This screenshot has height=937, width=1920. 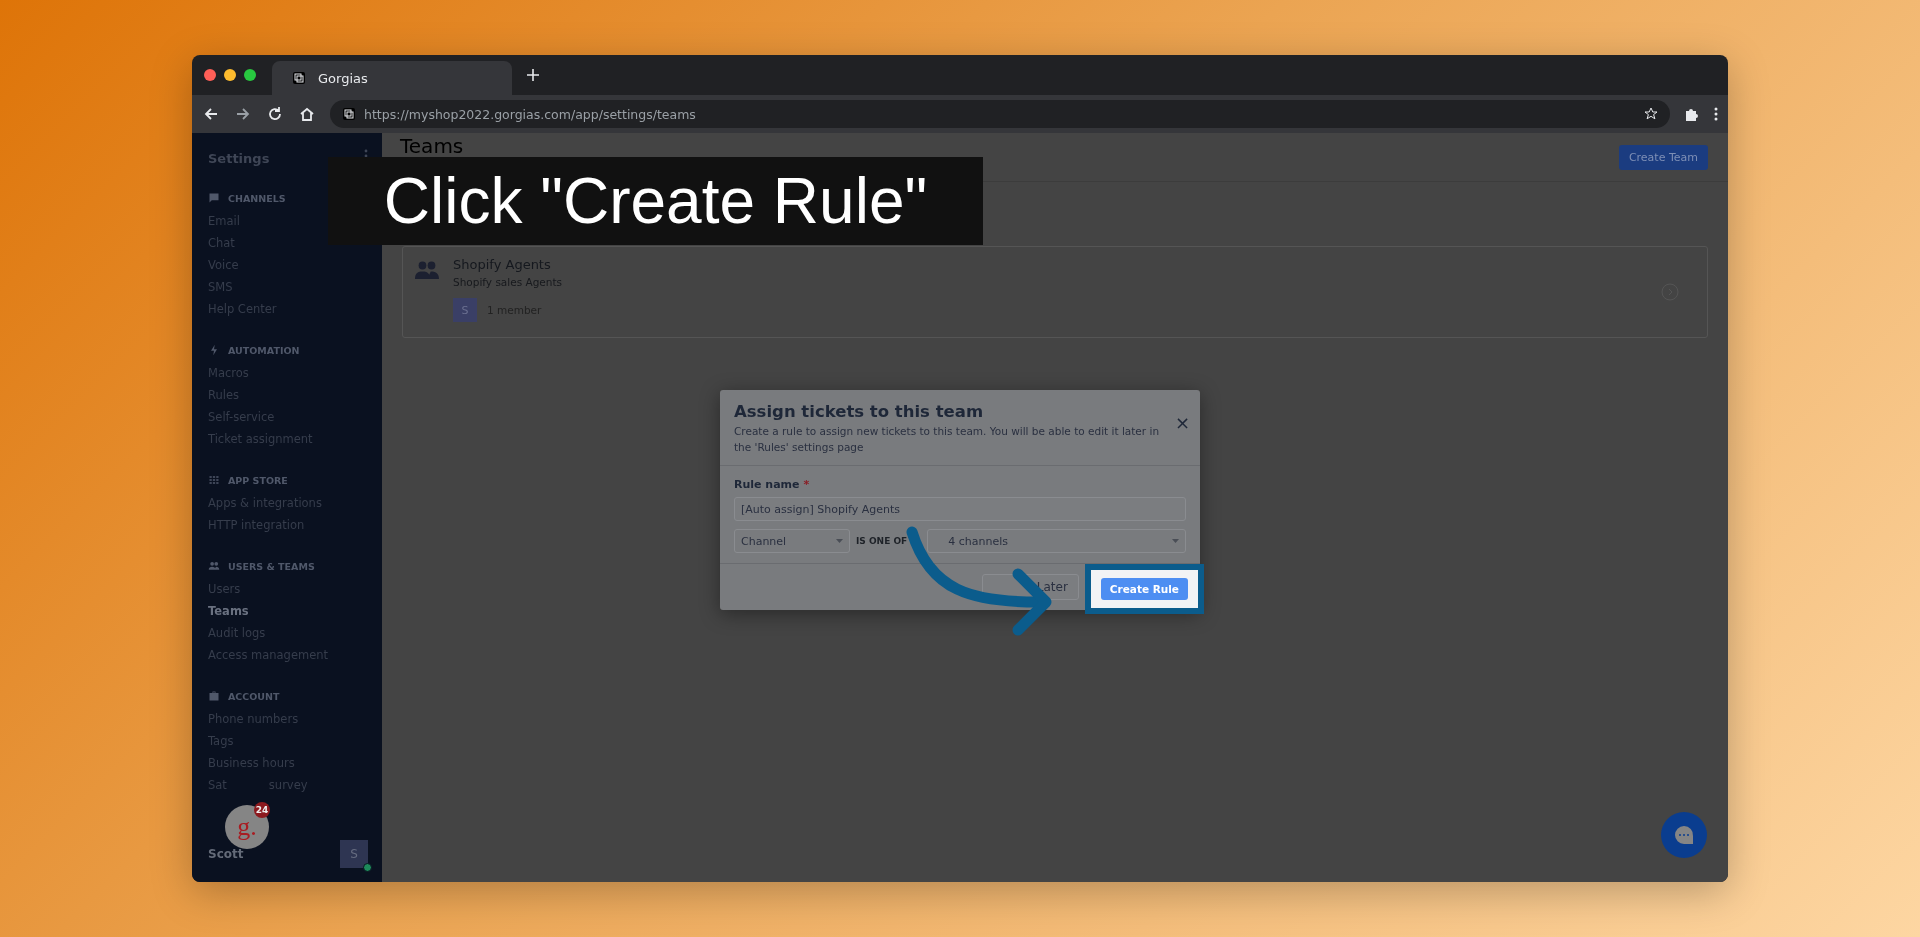 What do you see at coordinates (772, 484) in the screenshot?
I see `field-label: Rule name *` at bounding box center [772, 484].